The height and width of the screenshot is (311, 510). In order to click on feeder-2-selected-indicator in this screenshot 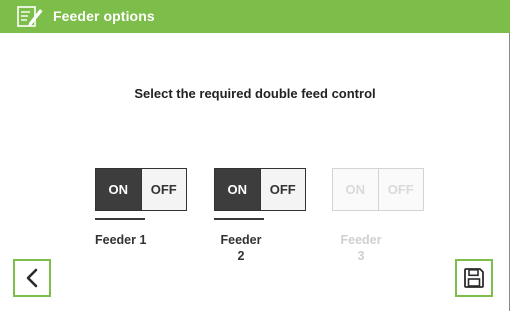, I will do `click(239, 219)`.